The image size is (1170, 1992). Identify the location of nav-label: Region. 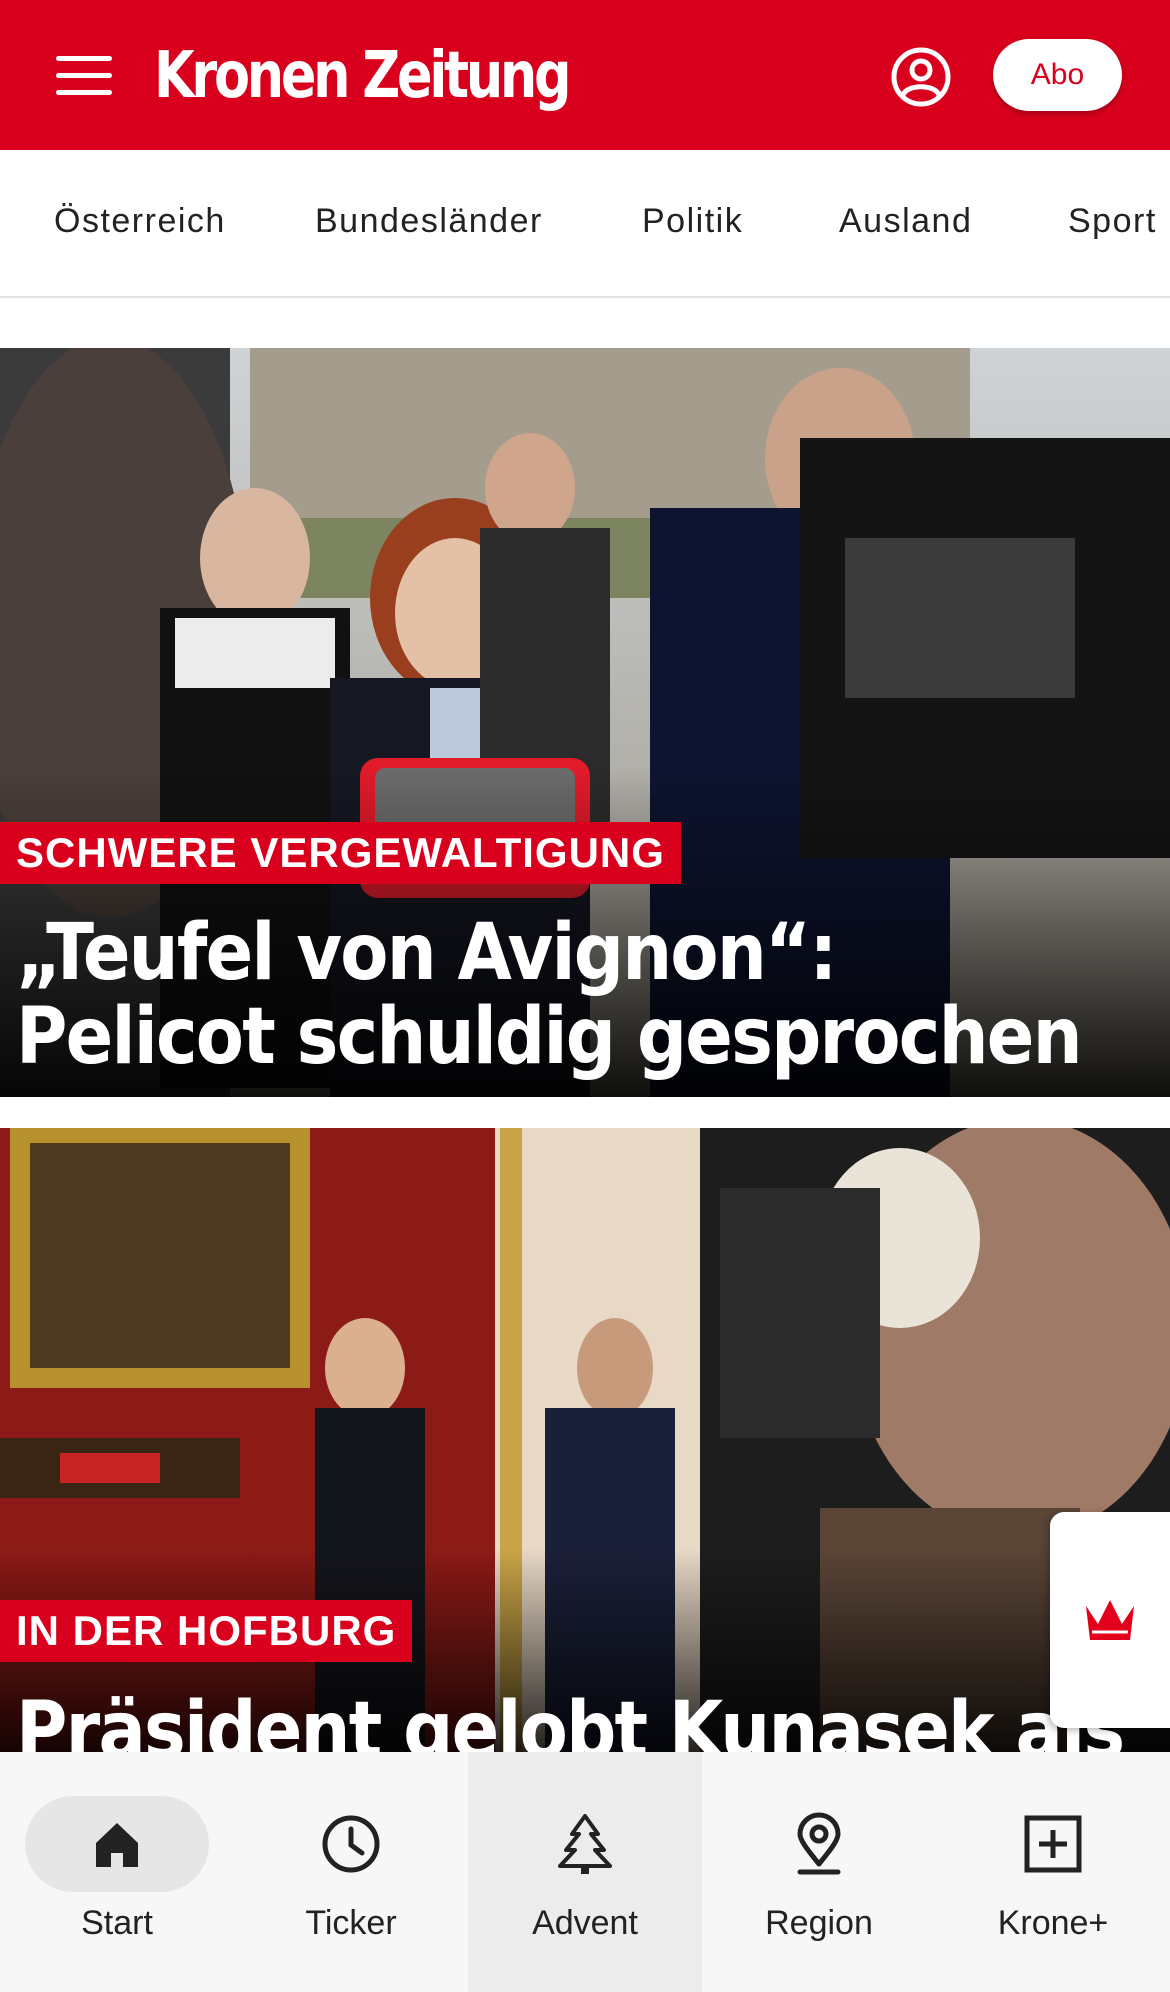
(819, 1923).